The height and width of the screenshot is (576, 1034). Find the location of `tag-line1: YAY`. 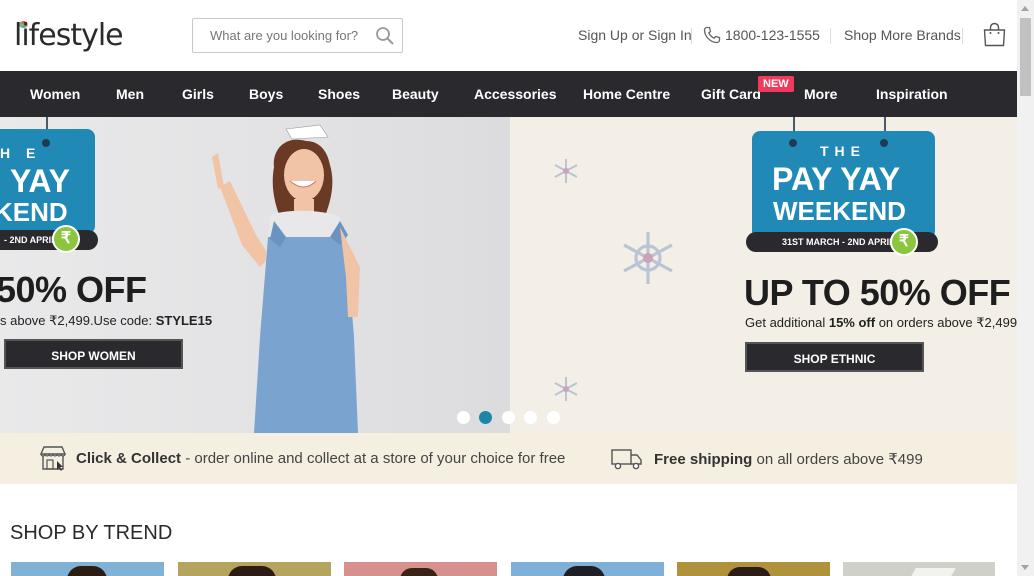

tag-line1: YAY is located at coordinates (40, 181).